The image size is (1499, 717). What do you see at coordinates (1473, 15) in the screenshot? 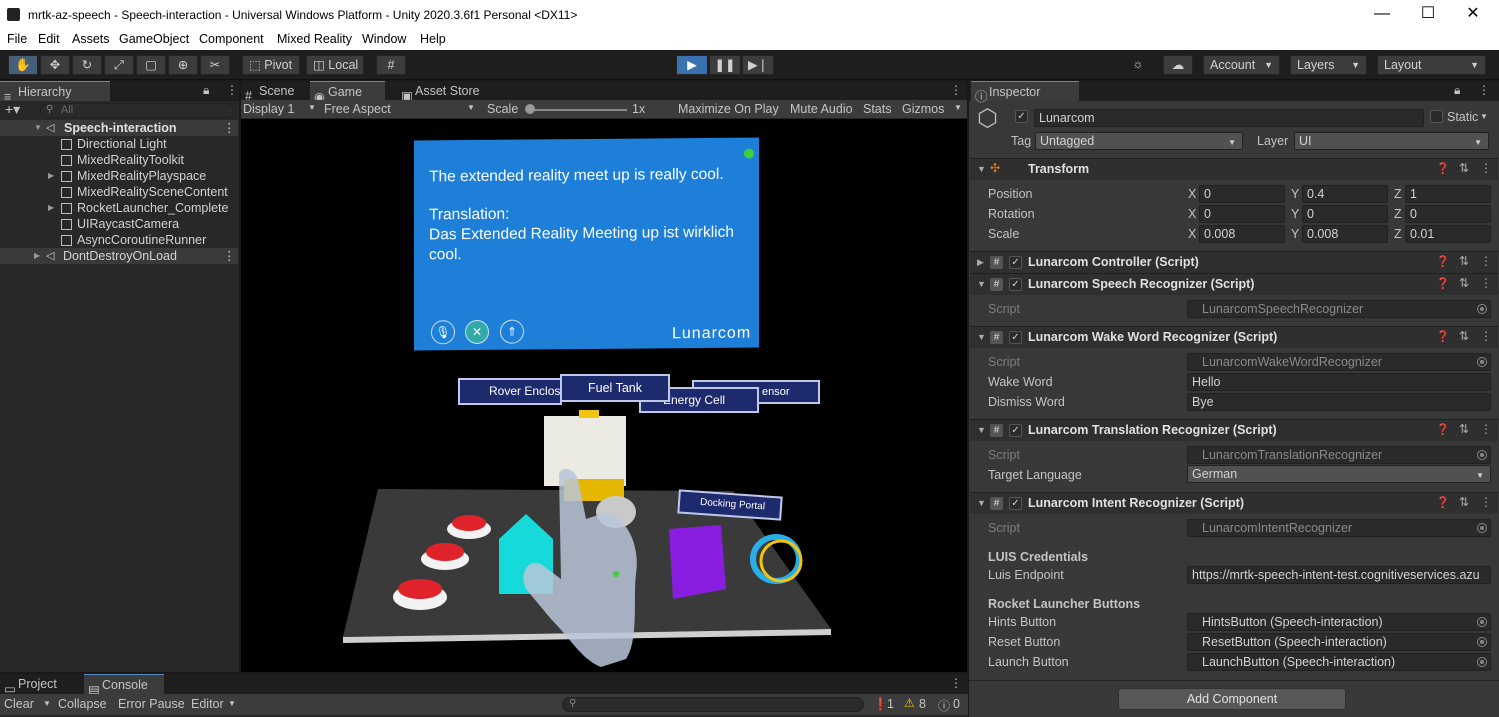
I see `close-button: ✕` at bounding box center [1473, 15].